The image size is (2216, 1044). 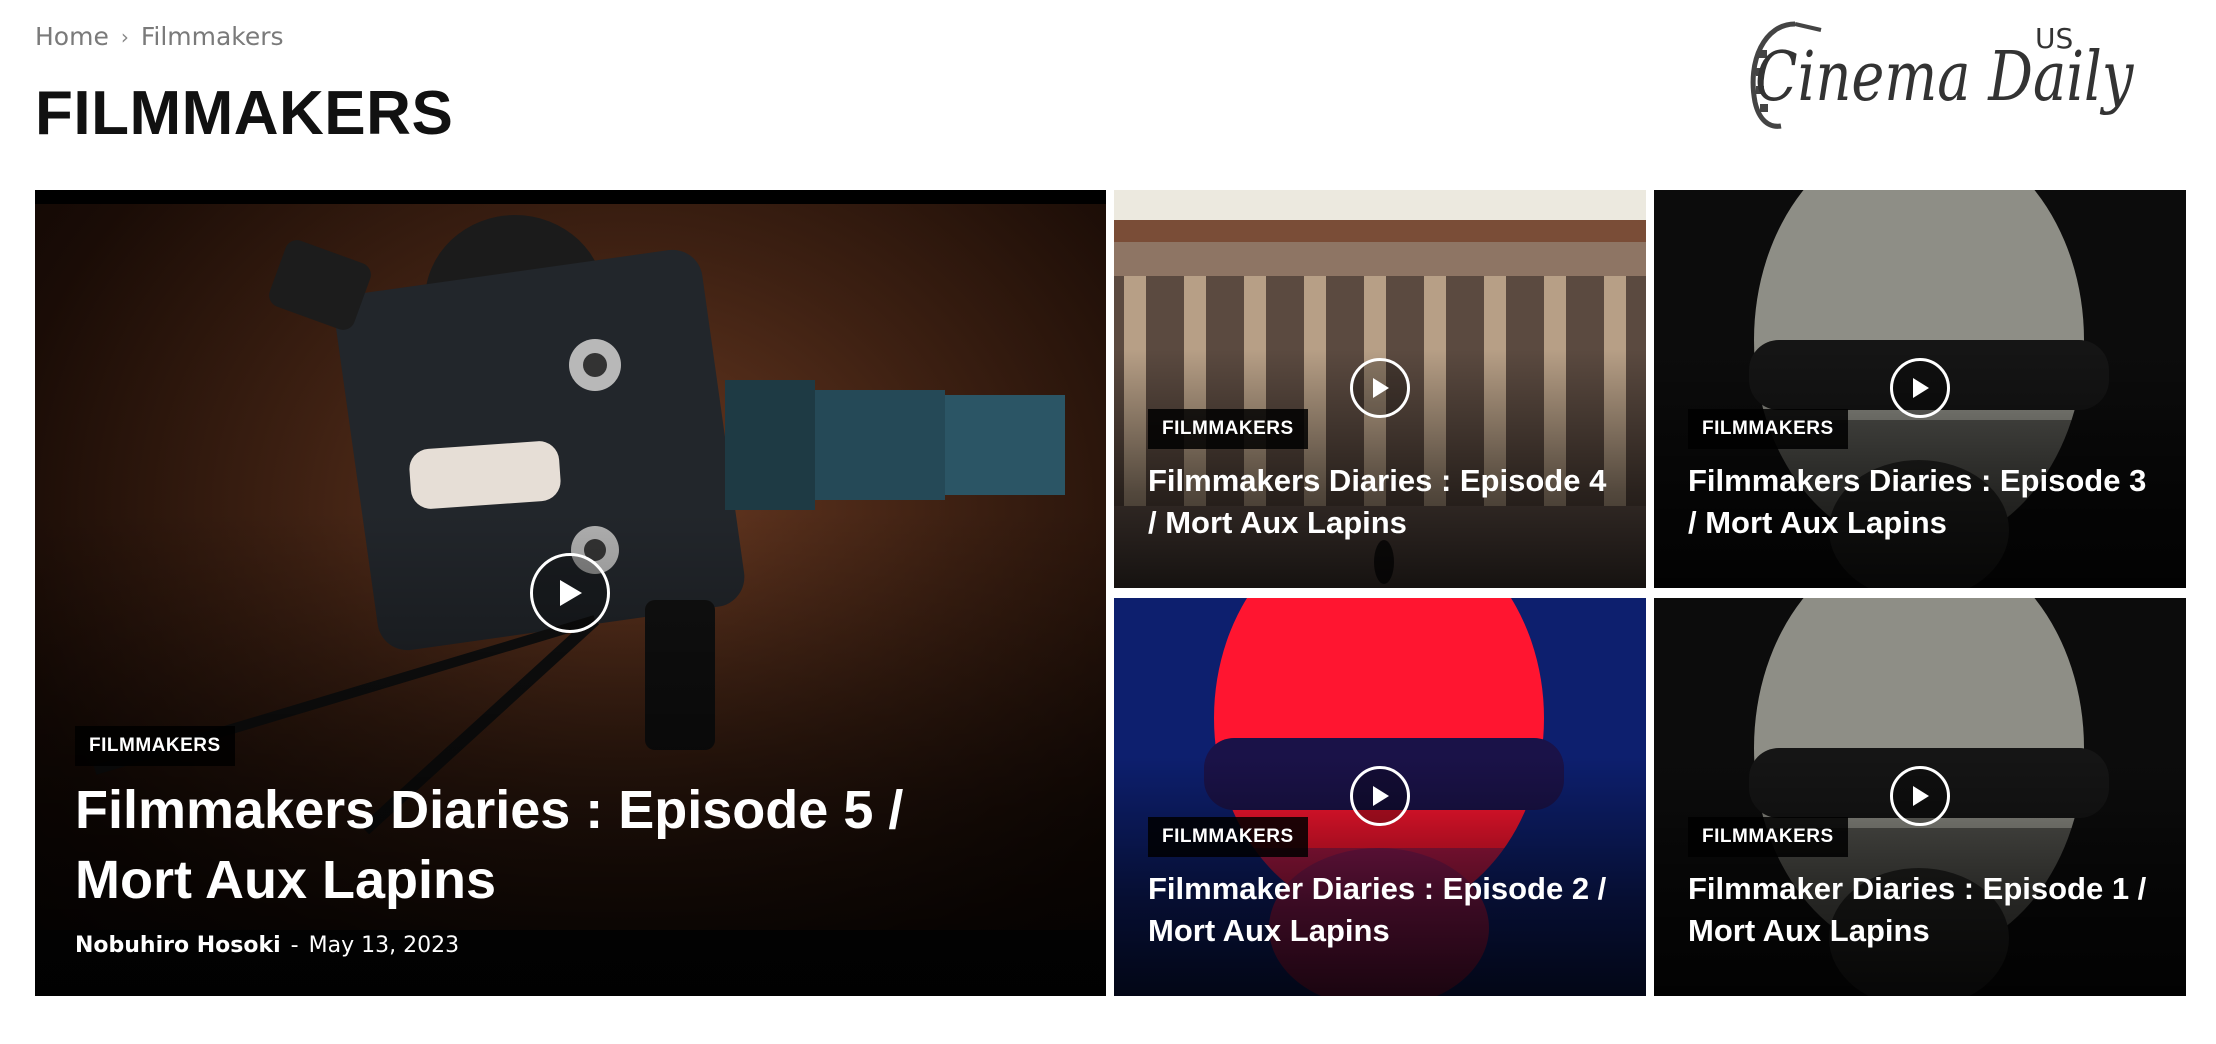 What do you see at coordinates (2054, 38) in the screenshot?
I see `logo-region: US` at bounding box center [2054, 38].